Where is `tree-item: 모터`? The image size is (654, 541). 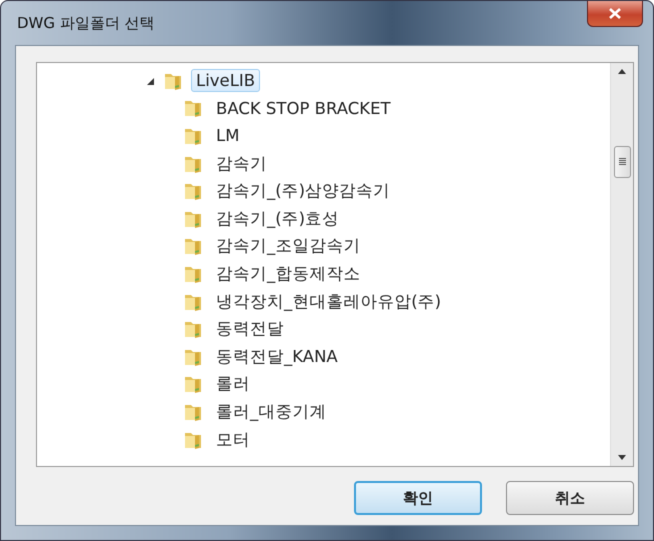 tree-item: 모터 is located at coordinates (233, 439).